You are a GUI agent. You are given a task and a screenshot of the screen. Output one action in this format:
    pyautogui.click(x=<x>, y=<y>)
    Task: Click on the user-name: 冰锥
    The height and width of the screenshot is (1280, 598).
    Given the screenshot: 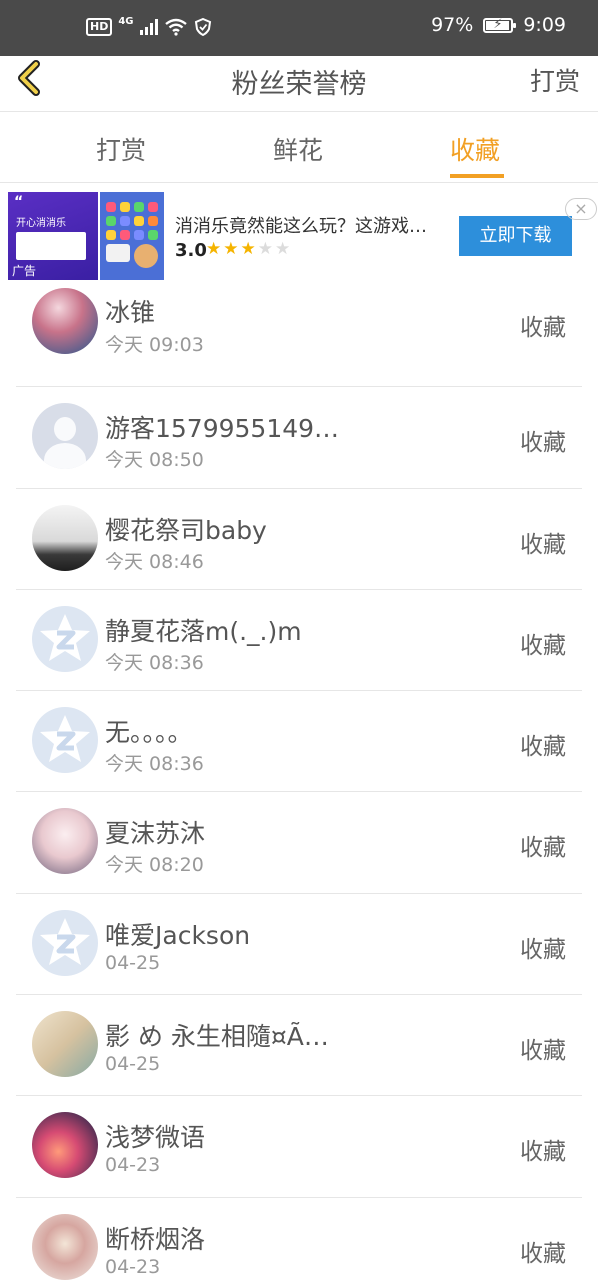 What is the action you would take?
    pyautogui.click(x=130, y=312)
    